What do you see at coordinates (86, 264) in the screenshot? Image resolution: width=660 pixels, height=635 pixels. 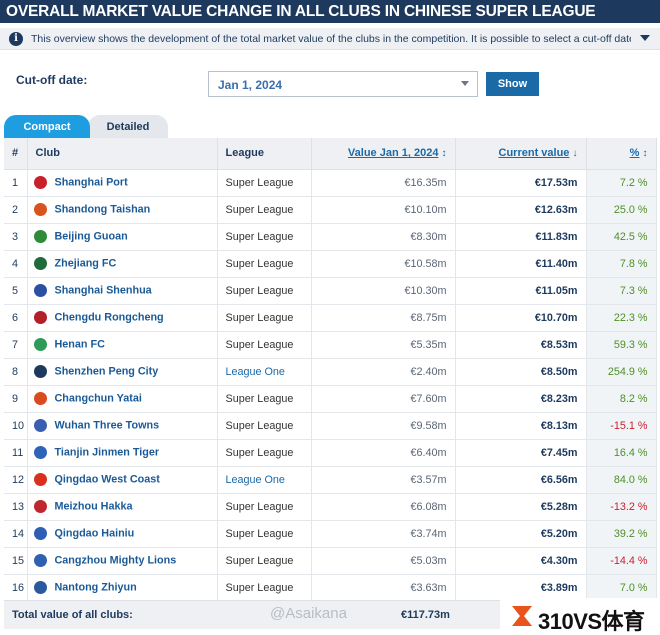 I see `club-name-link: Zhejiang FC` at bounding box center [86, 264].